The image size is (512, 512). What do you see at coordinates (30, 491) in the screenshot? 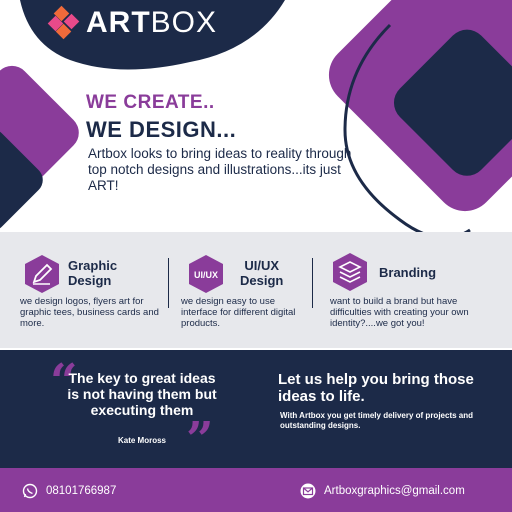
I see `whatsapp-icon` at bounding box center [30, 491].